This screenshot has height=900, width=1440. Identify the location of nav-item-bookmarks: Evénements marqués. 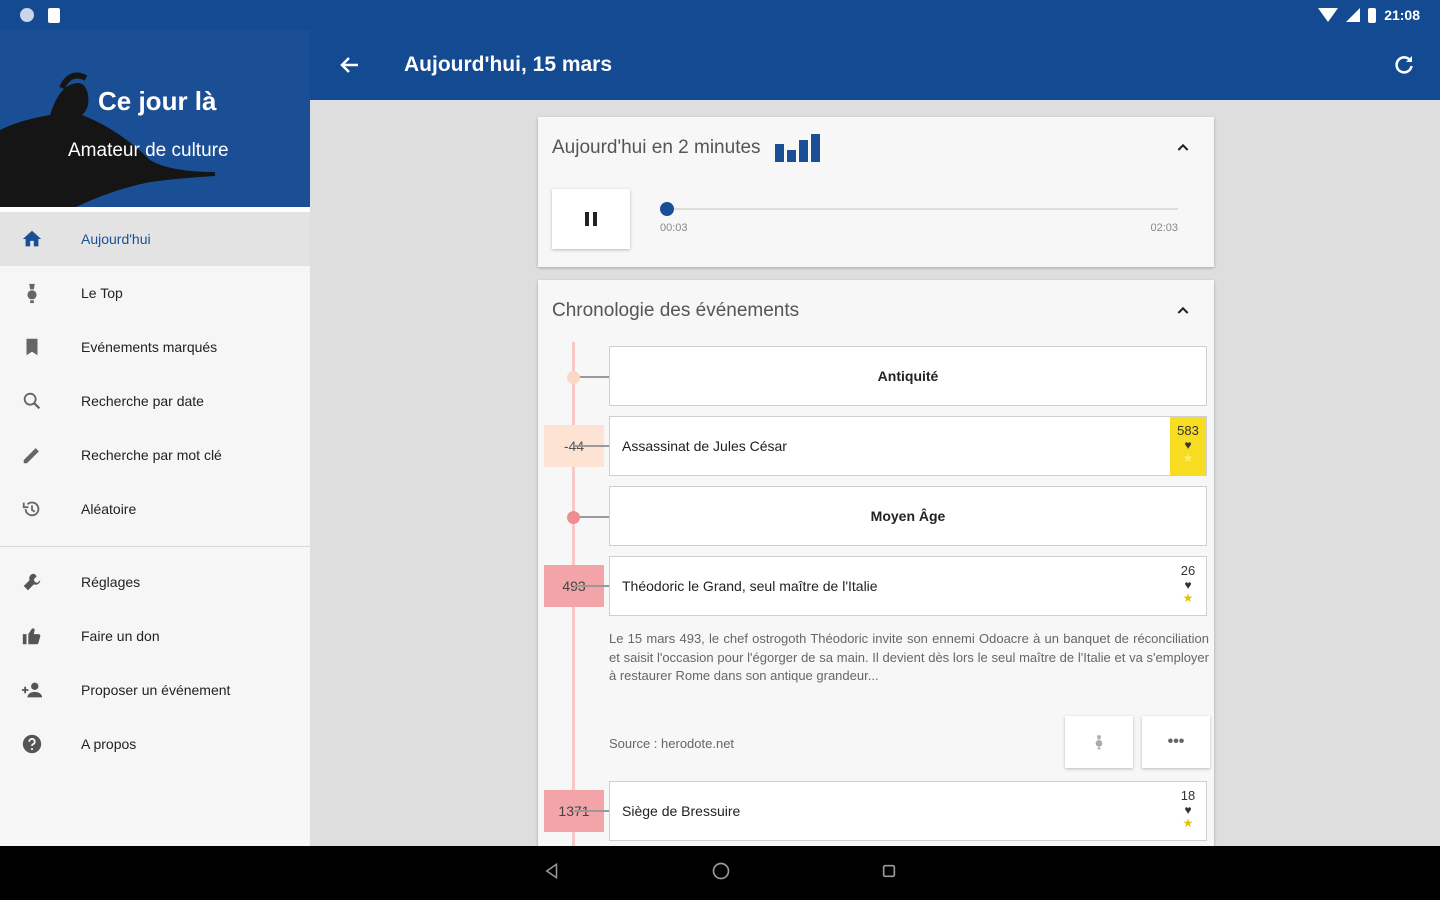
(155, 347).